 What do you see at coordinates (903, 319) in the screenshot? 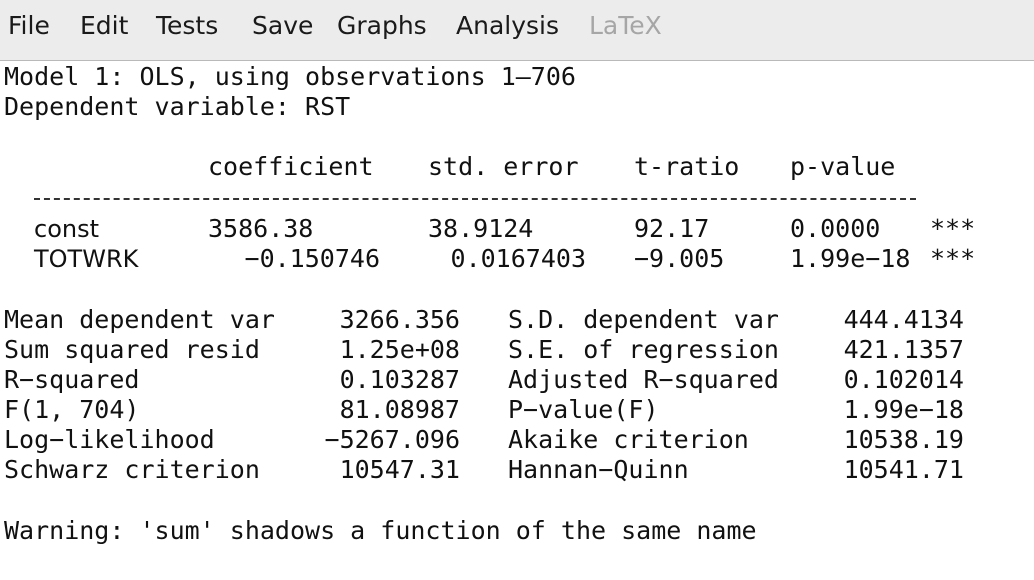
I see `stat-value: 444.4134` at bounding box center [903, 319].